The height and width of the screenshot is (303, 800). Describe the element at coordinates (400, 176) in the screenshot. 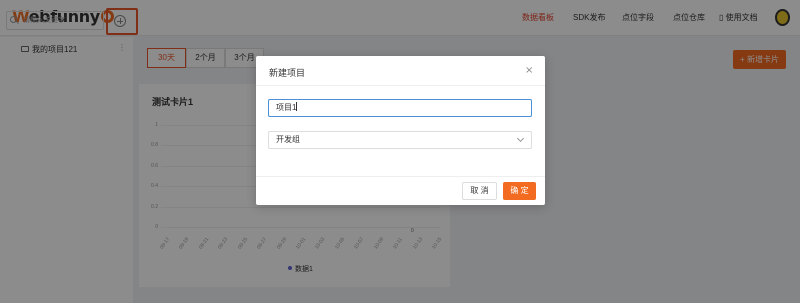

I see `divider` at that location.